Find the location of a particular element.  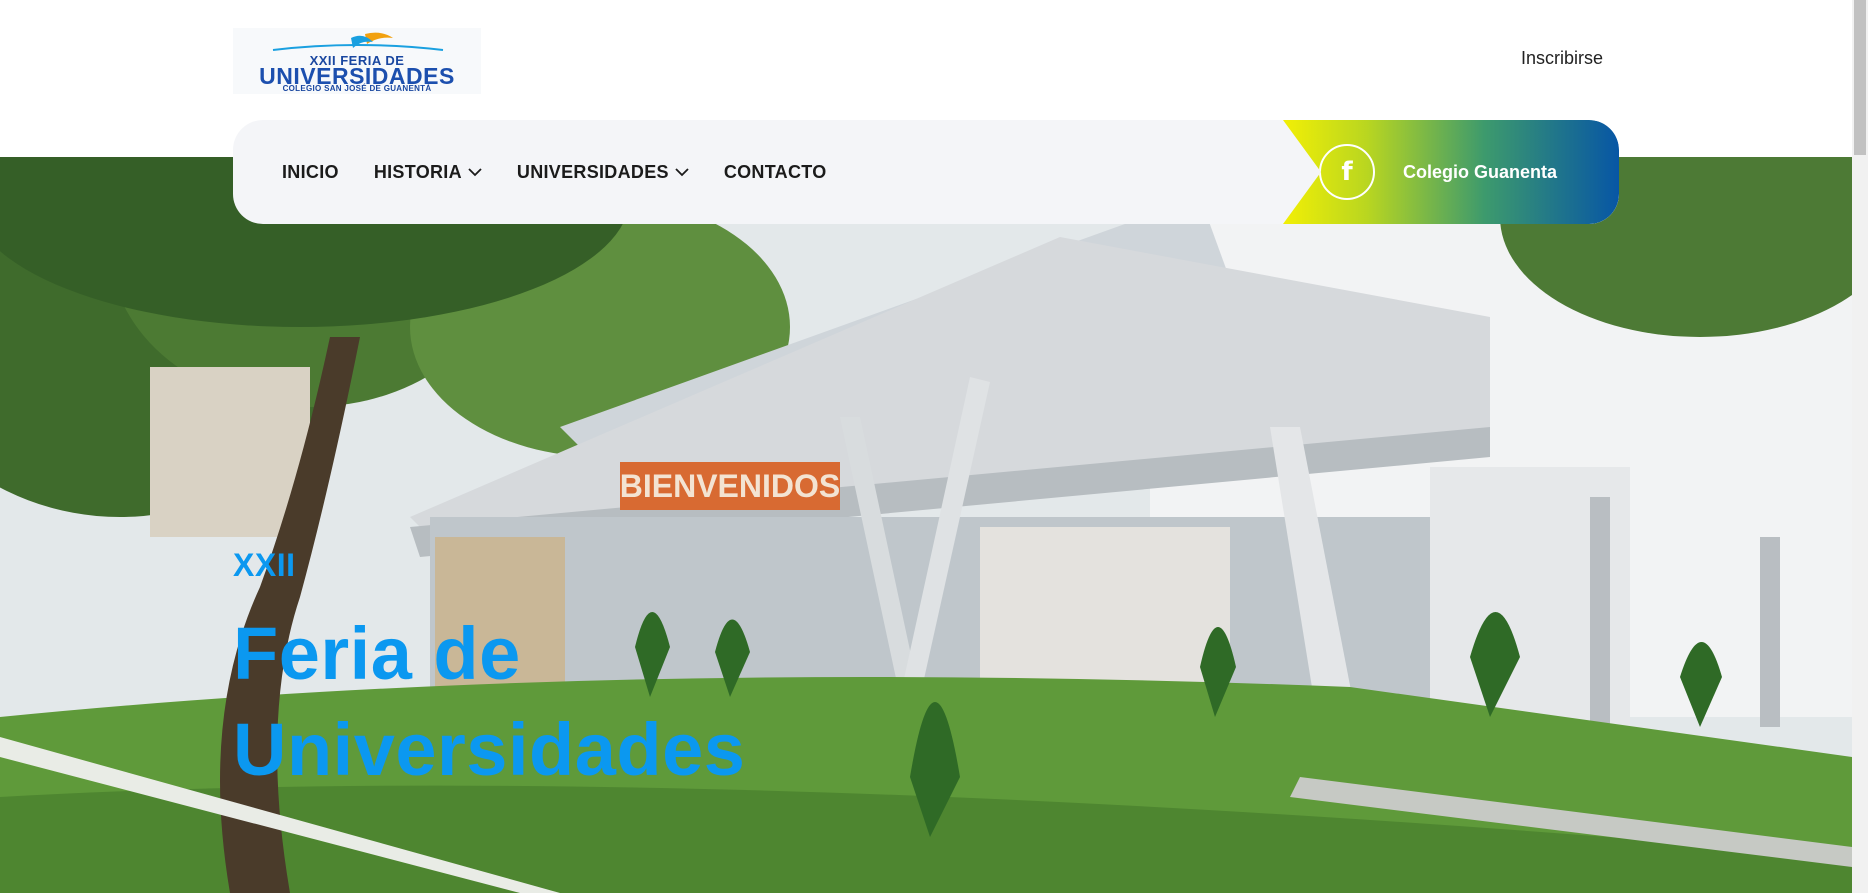

nav-item-label: INICIO is located at coordinates (310, 171).